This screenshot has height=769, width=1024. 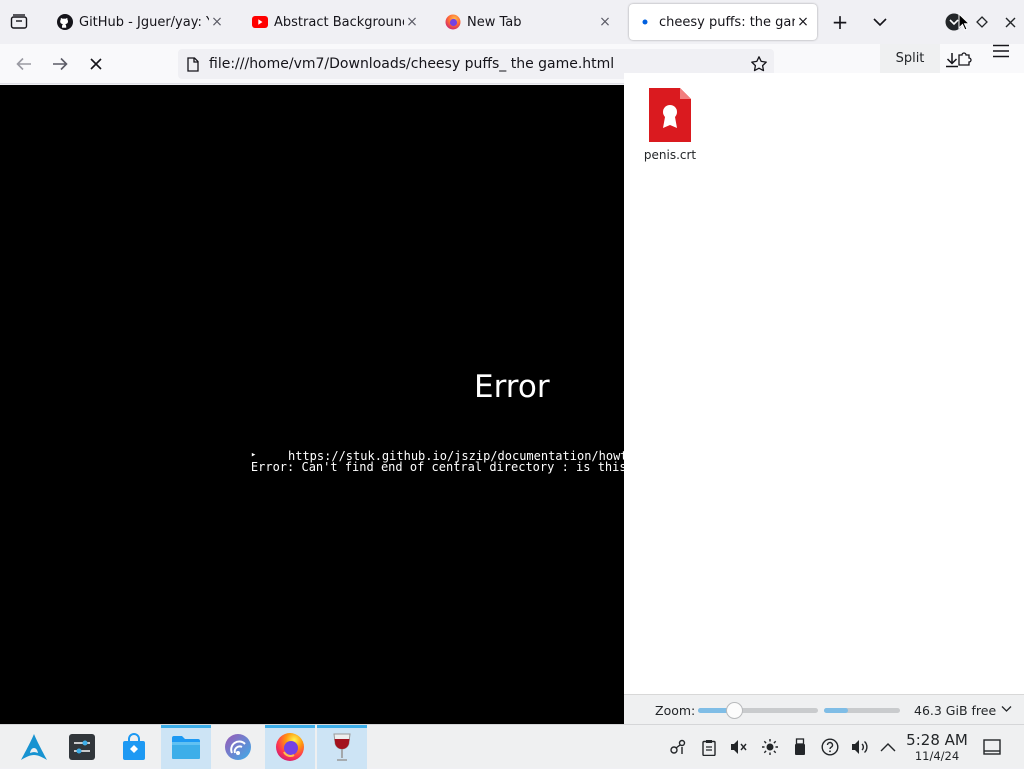 What do you see at coordinates (734, 710) in the screenshot?
I see `zoom-slider-handle` at bounding box center [734, 710].